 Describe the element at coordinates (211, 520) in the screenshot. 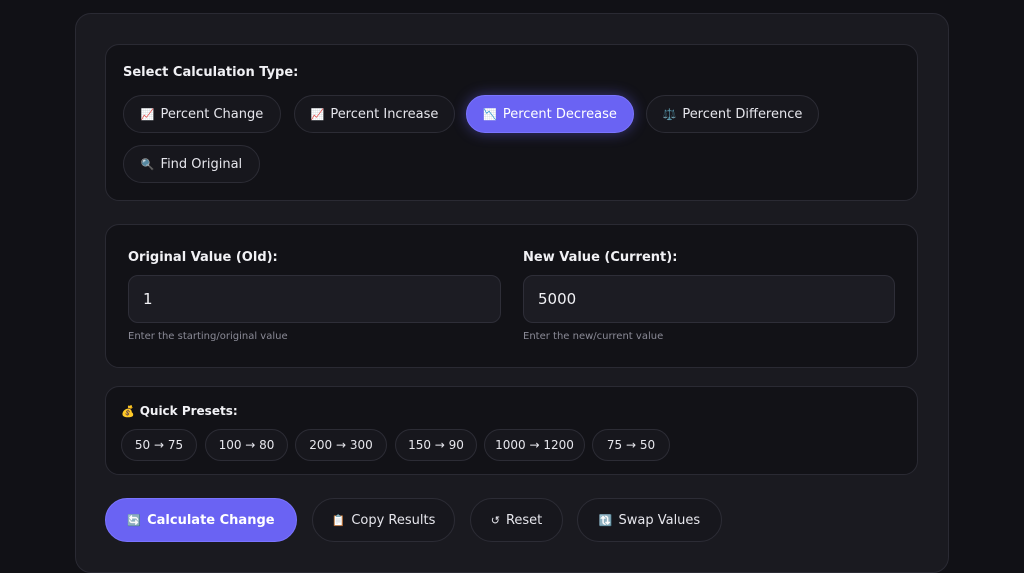

I see `calculate-label: Calculate Change` at that location.